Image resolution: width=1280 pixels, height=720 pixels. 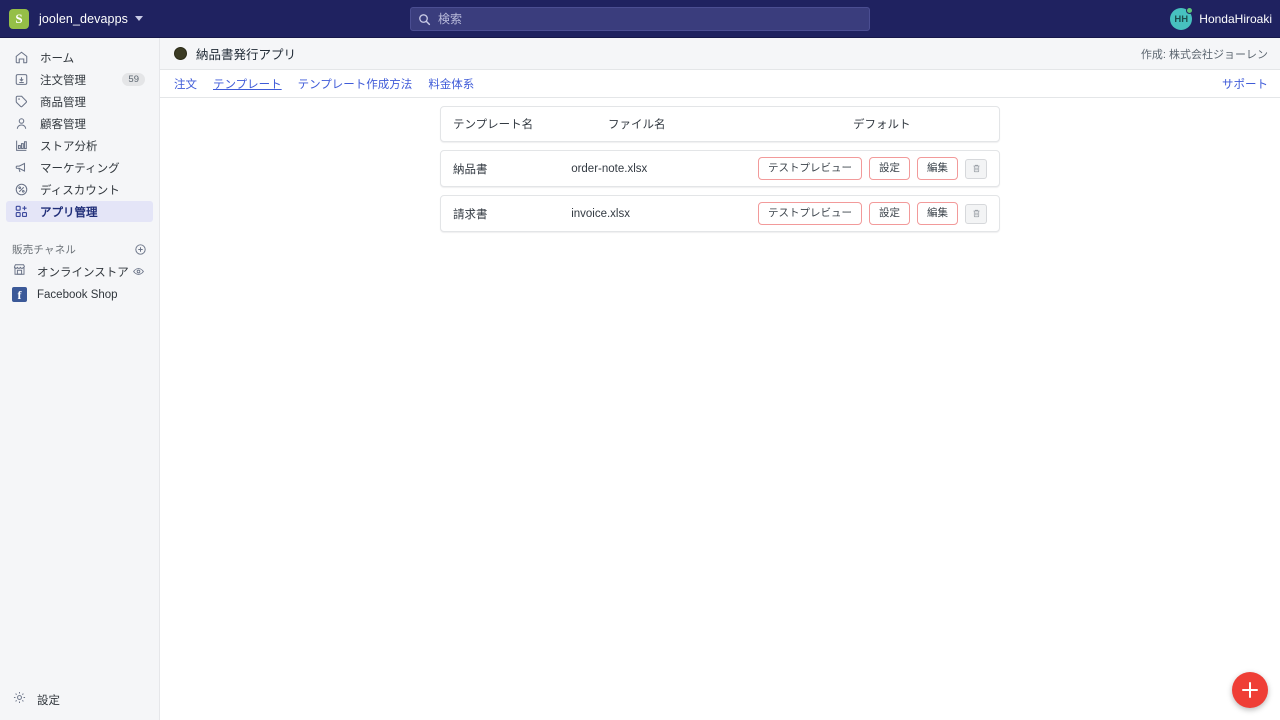 What do you see at coordinates (720, 54) in the screenshot?
I see `app-header: 納品書発行アプリ 作成: 株式会社ジョーレン` at bounding box center [720, 54].